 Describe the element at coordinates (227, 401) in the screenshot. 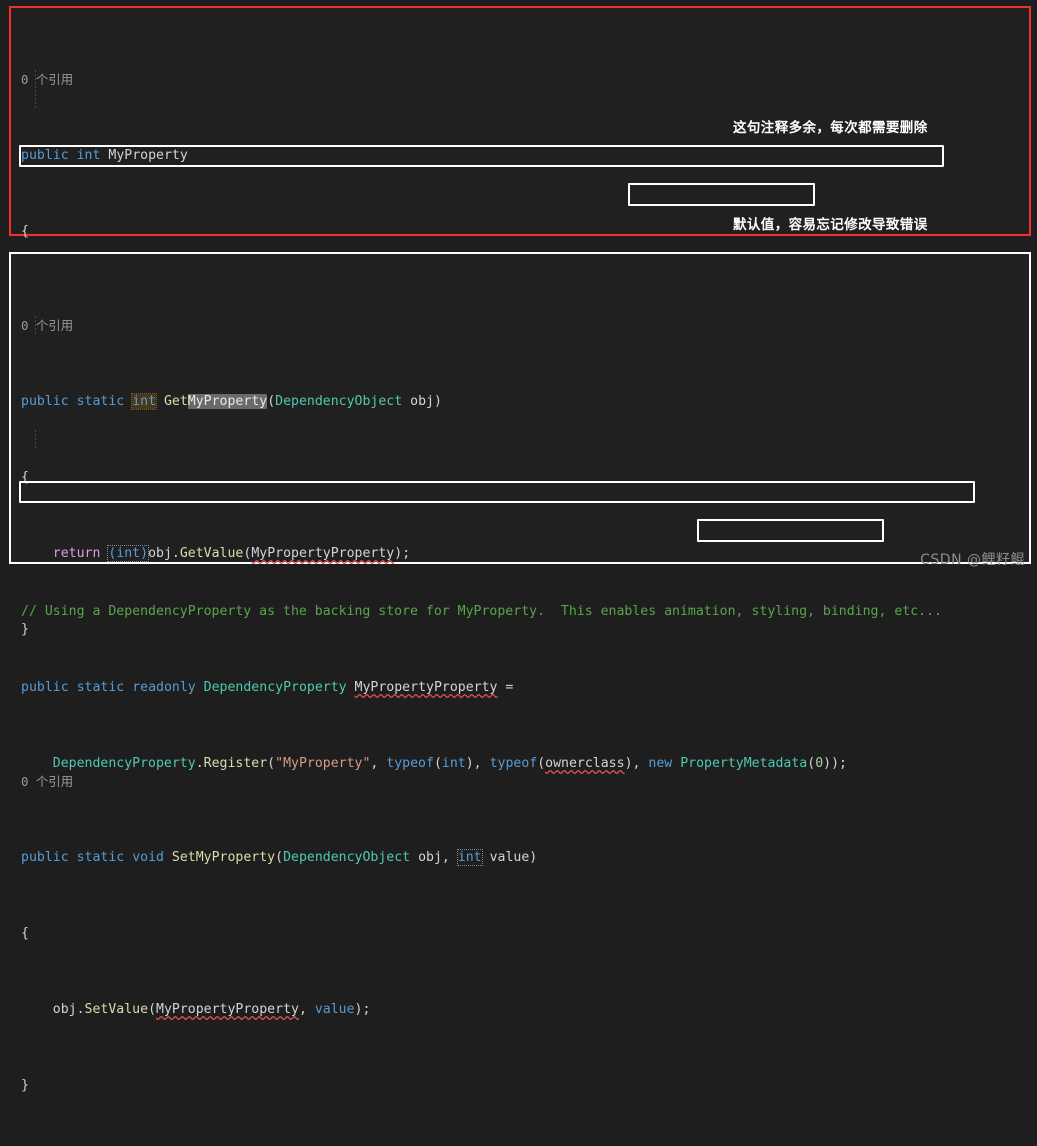

I see `method-name-highlighted: MyProperty` at that location.